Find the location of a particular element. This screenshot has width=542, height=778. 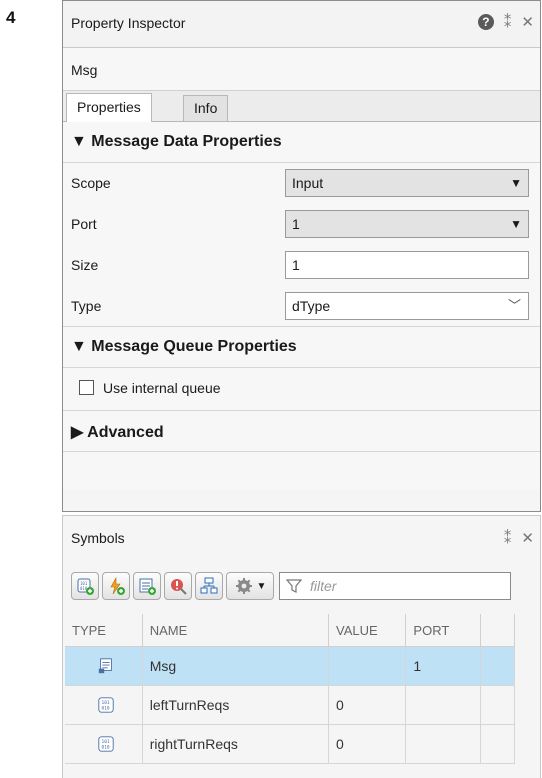

port-dropdown: 1 ▼ is located at coordinates (407, 224).